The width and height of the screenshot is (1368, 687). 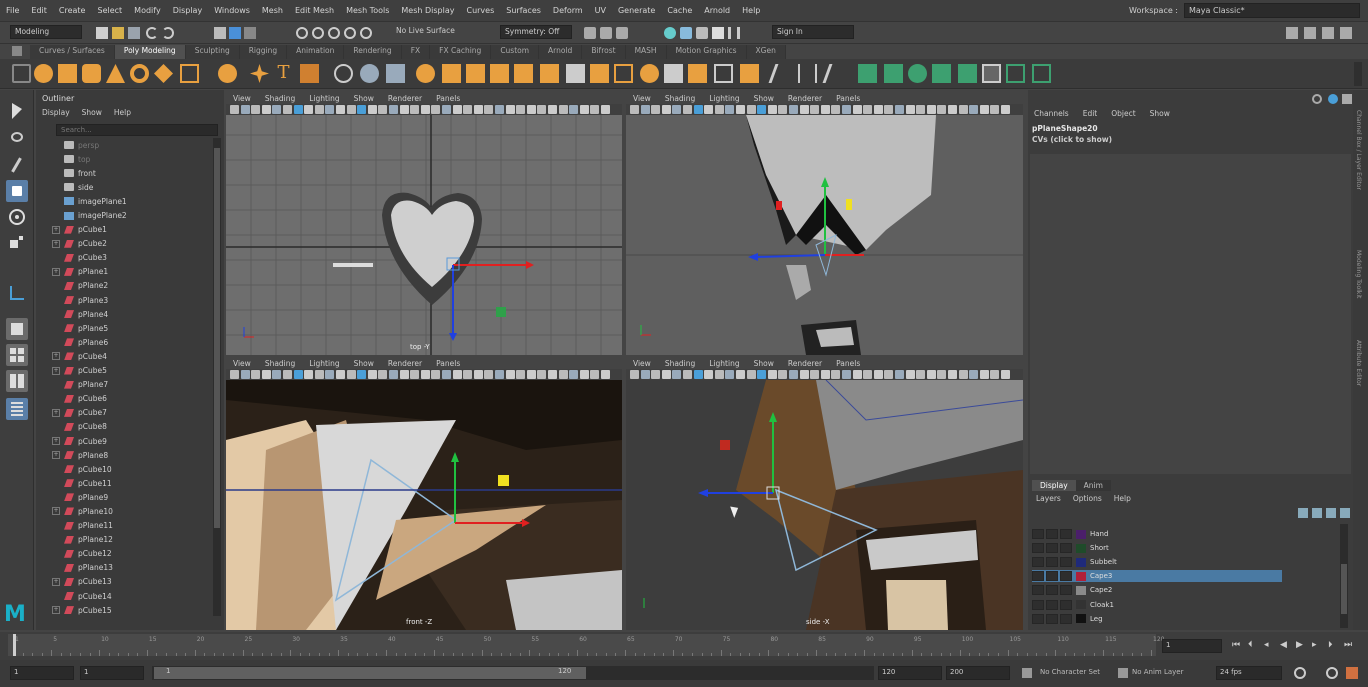 I want to click on channel-box-icon, so click(x=1346, y=33).